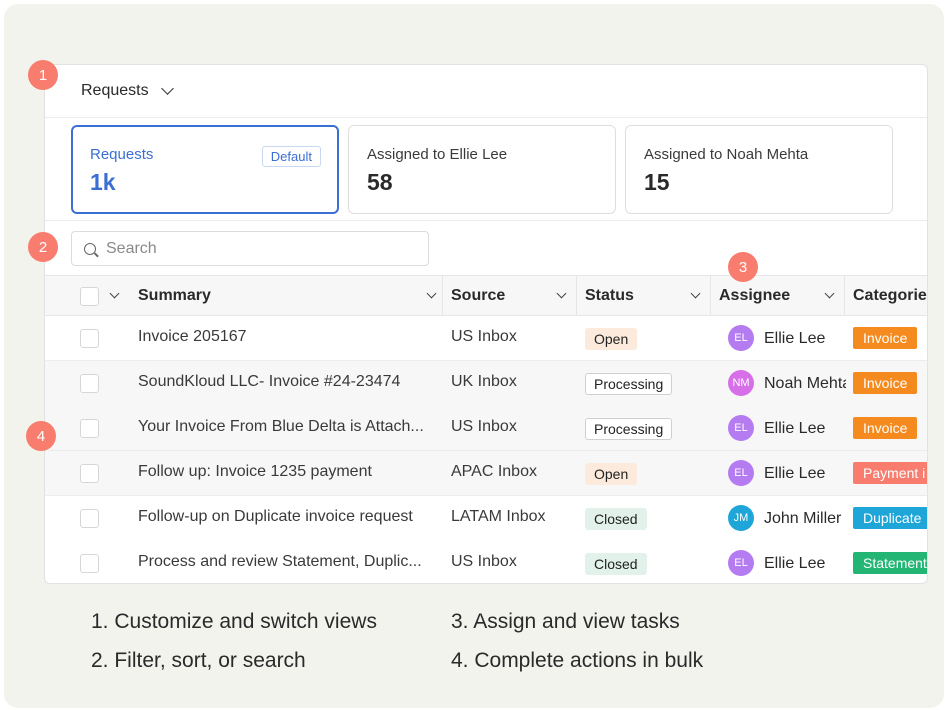 Image resolution: width=946 pixels, height=710 pixels. I want to click on column-categories-label: Categorie, so click(890, 295).